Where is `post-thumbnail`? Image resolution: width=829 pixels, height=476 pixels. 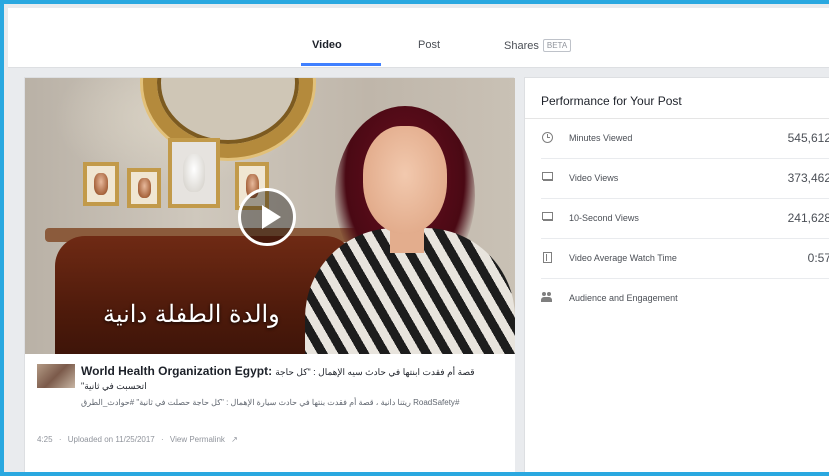
post-thumbnail is located at coordinates (56, 376).